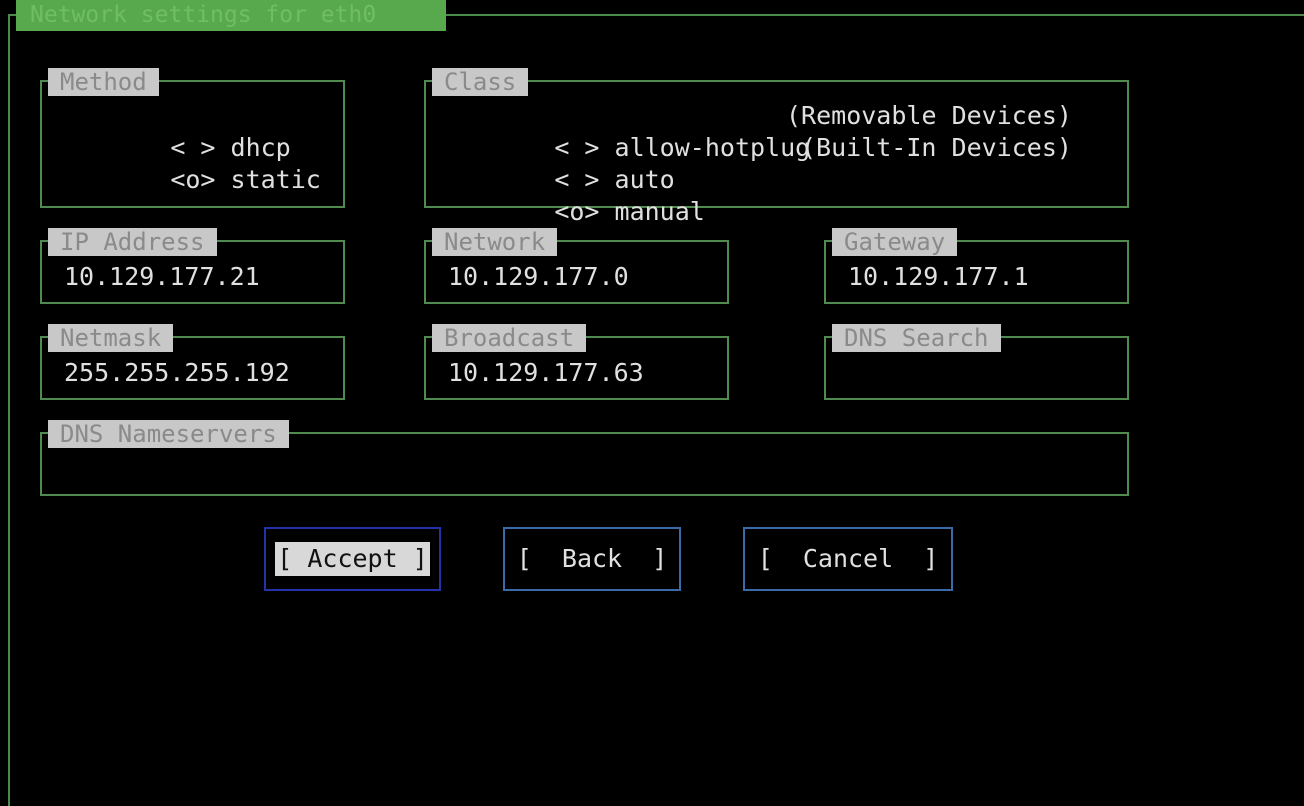 The width and height of the screenshot is (1304, 806). I want to click on method-label: Method, so click(103, 82).